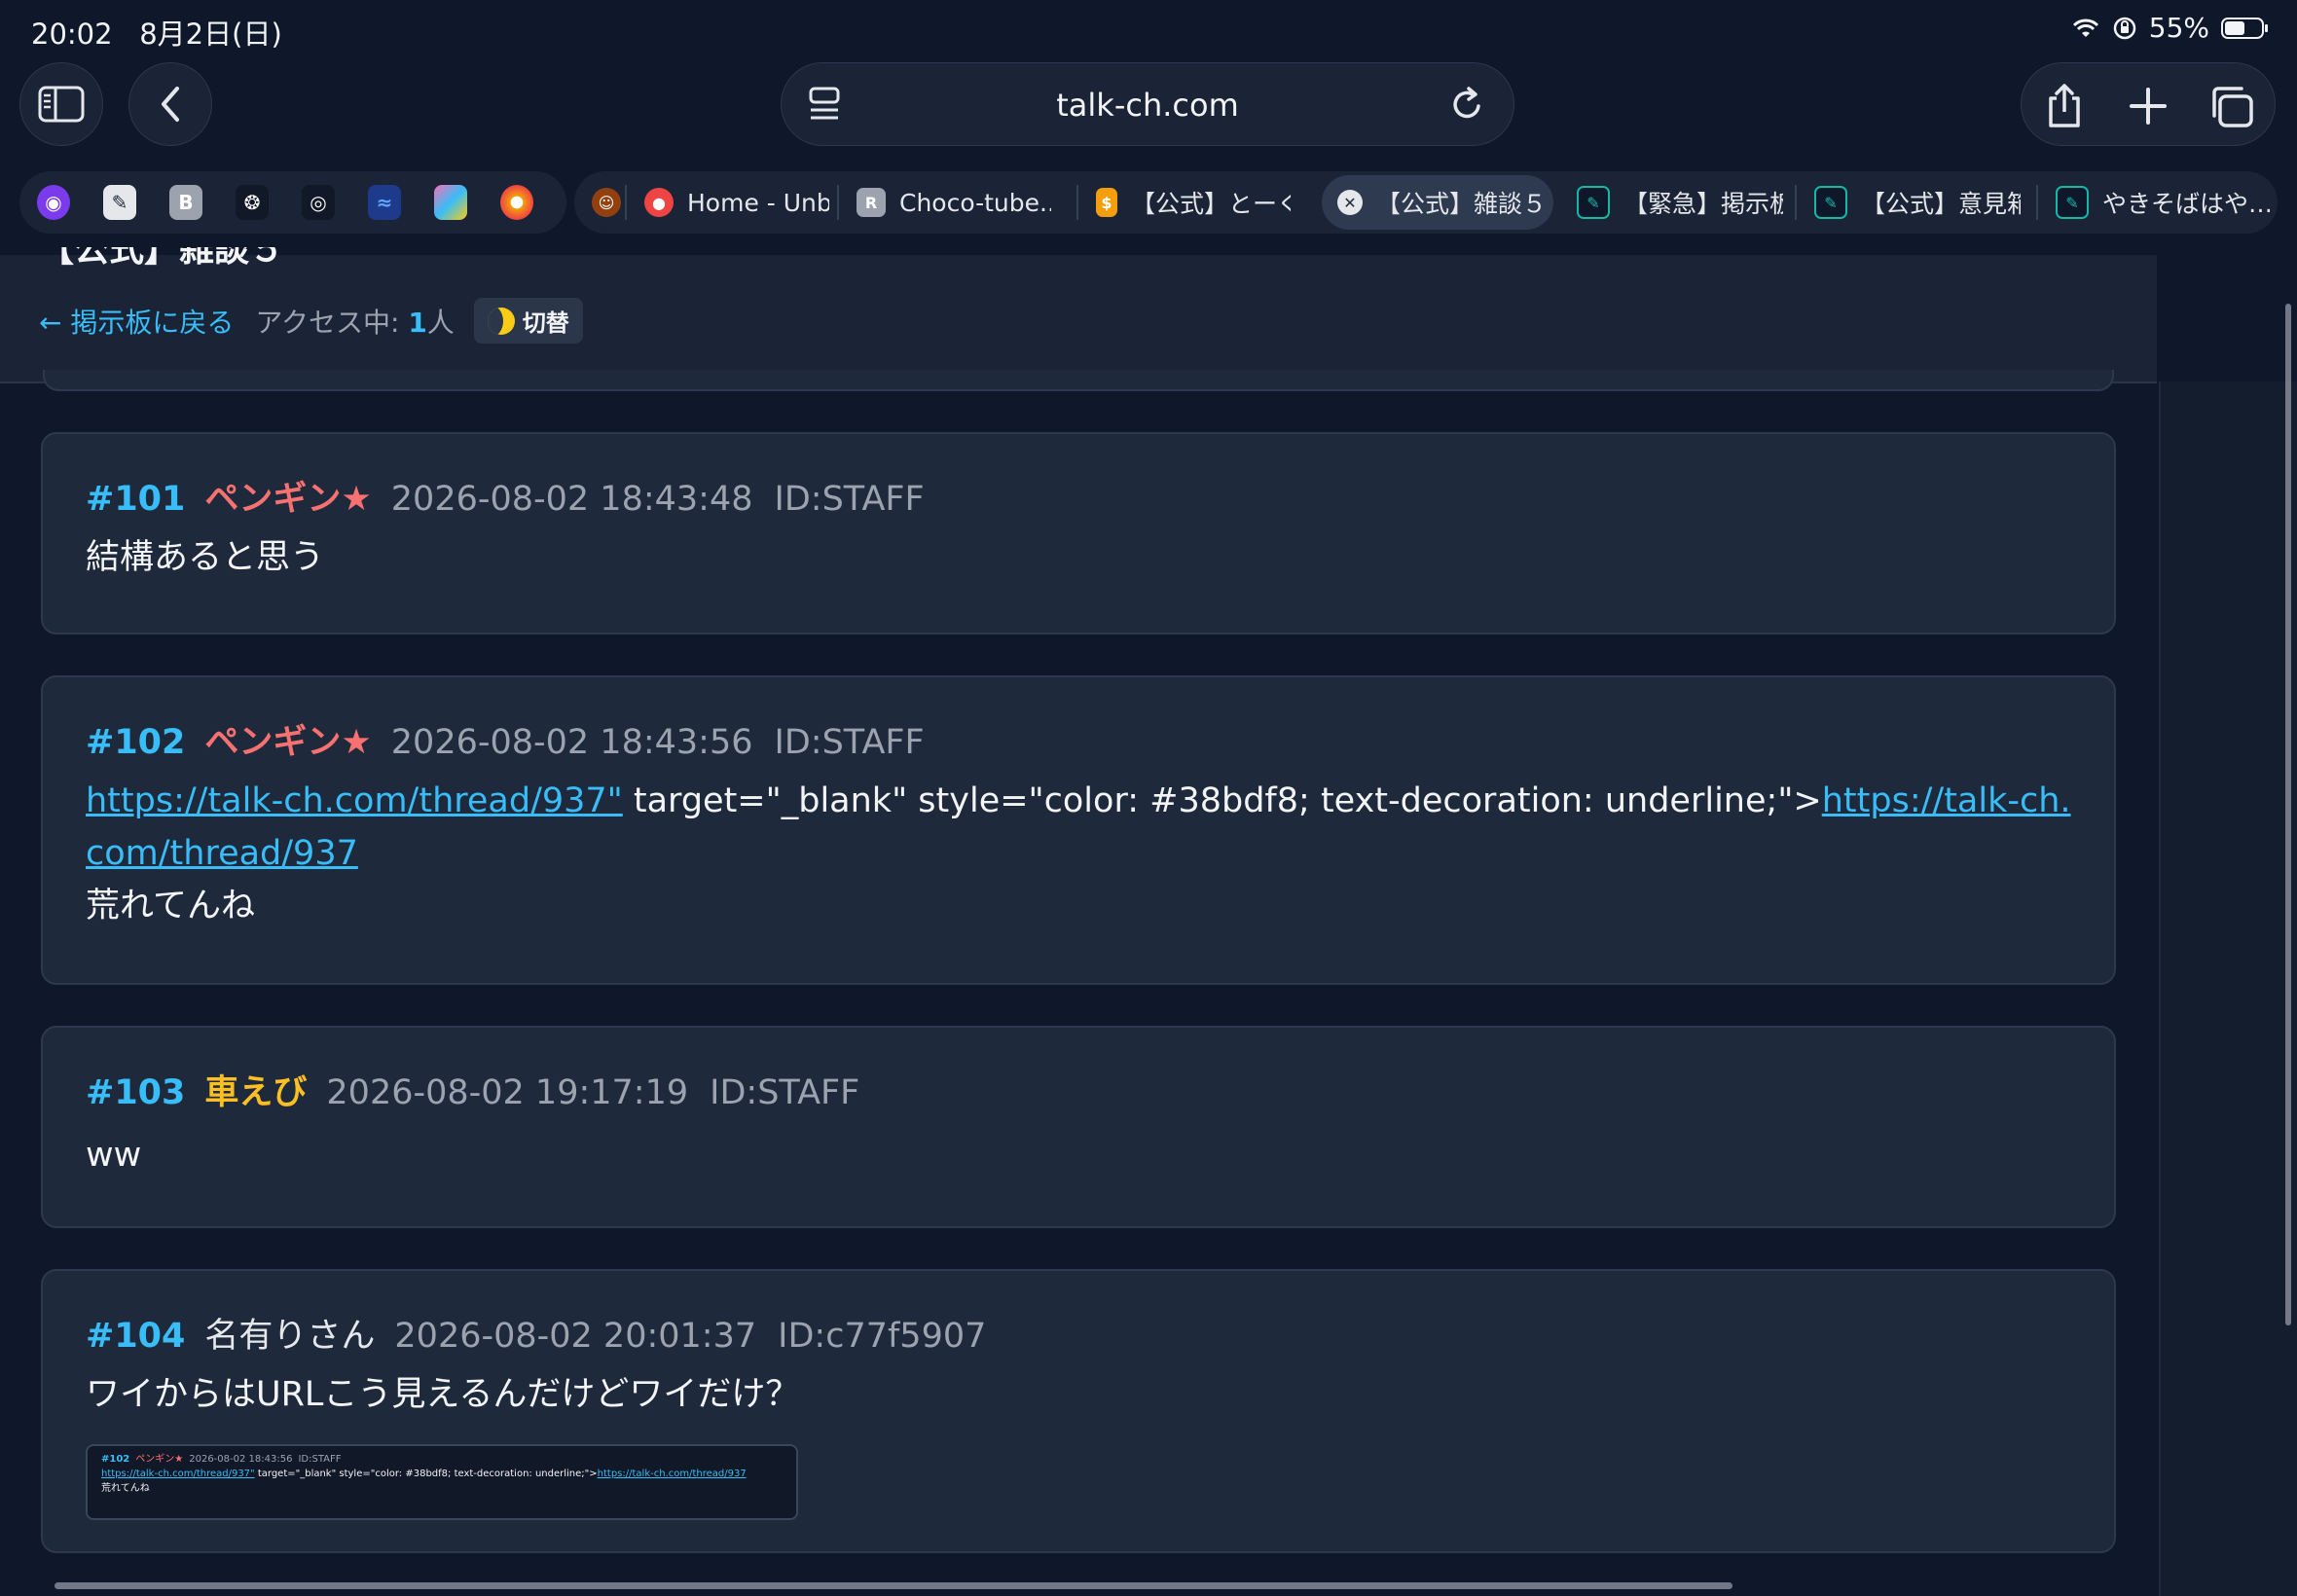  What do you see at coordinates (355, 322) in the screenshot?
I see `access-counter: アクセス中: 1人` at bounding box center [355, 322].